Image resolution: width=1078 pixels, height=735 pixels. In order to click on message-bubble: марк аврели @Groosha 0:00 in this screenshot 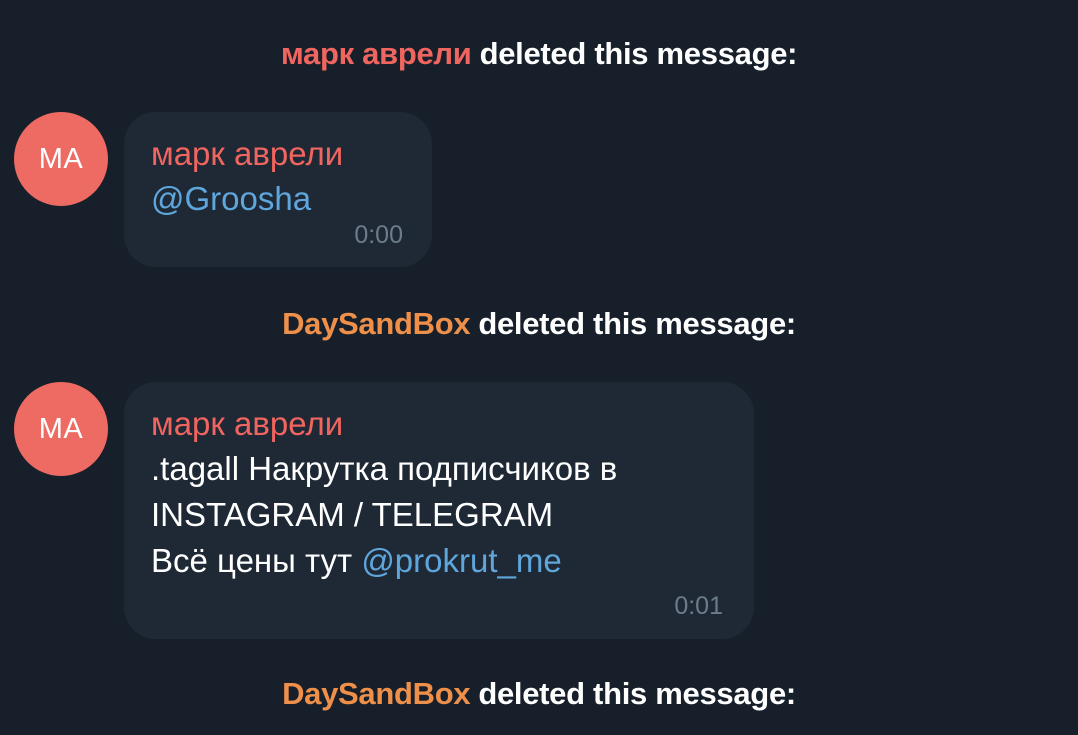, I will do `click(278, 189)`.